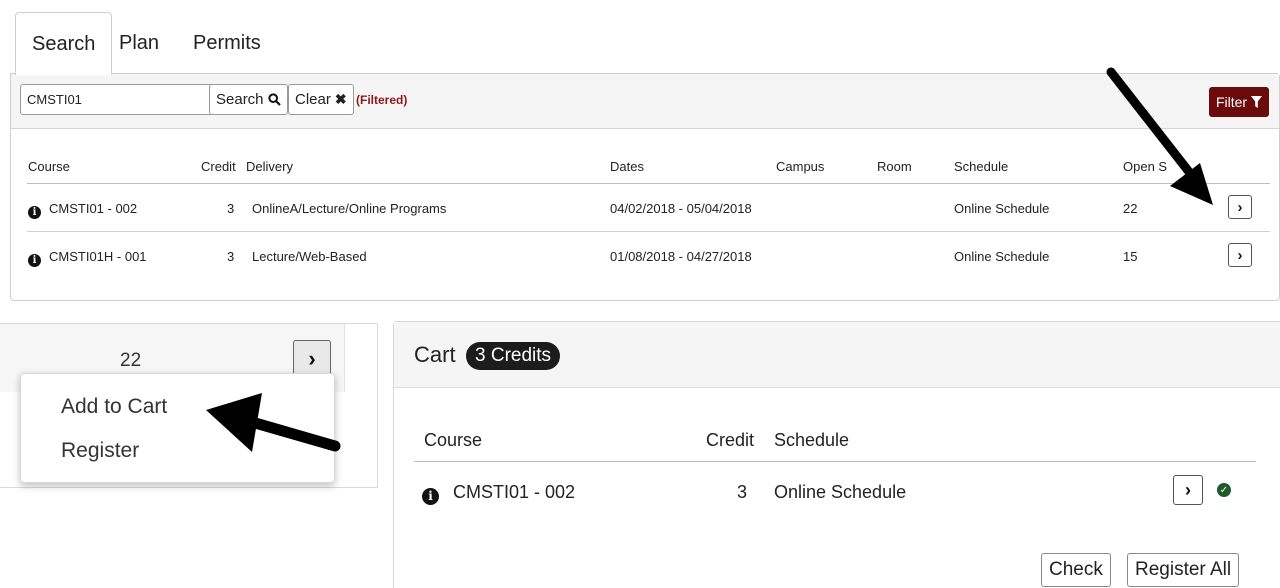 The width and height of the screenshot is (1280, 588). What do you see at coordinates (513, 356) in the screenshot?
I see `cart-credits-badge: 3 Credits` at bounding box center [513, 356].